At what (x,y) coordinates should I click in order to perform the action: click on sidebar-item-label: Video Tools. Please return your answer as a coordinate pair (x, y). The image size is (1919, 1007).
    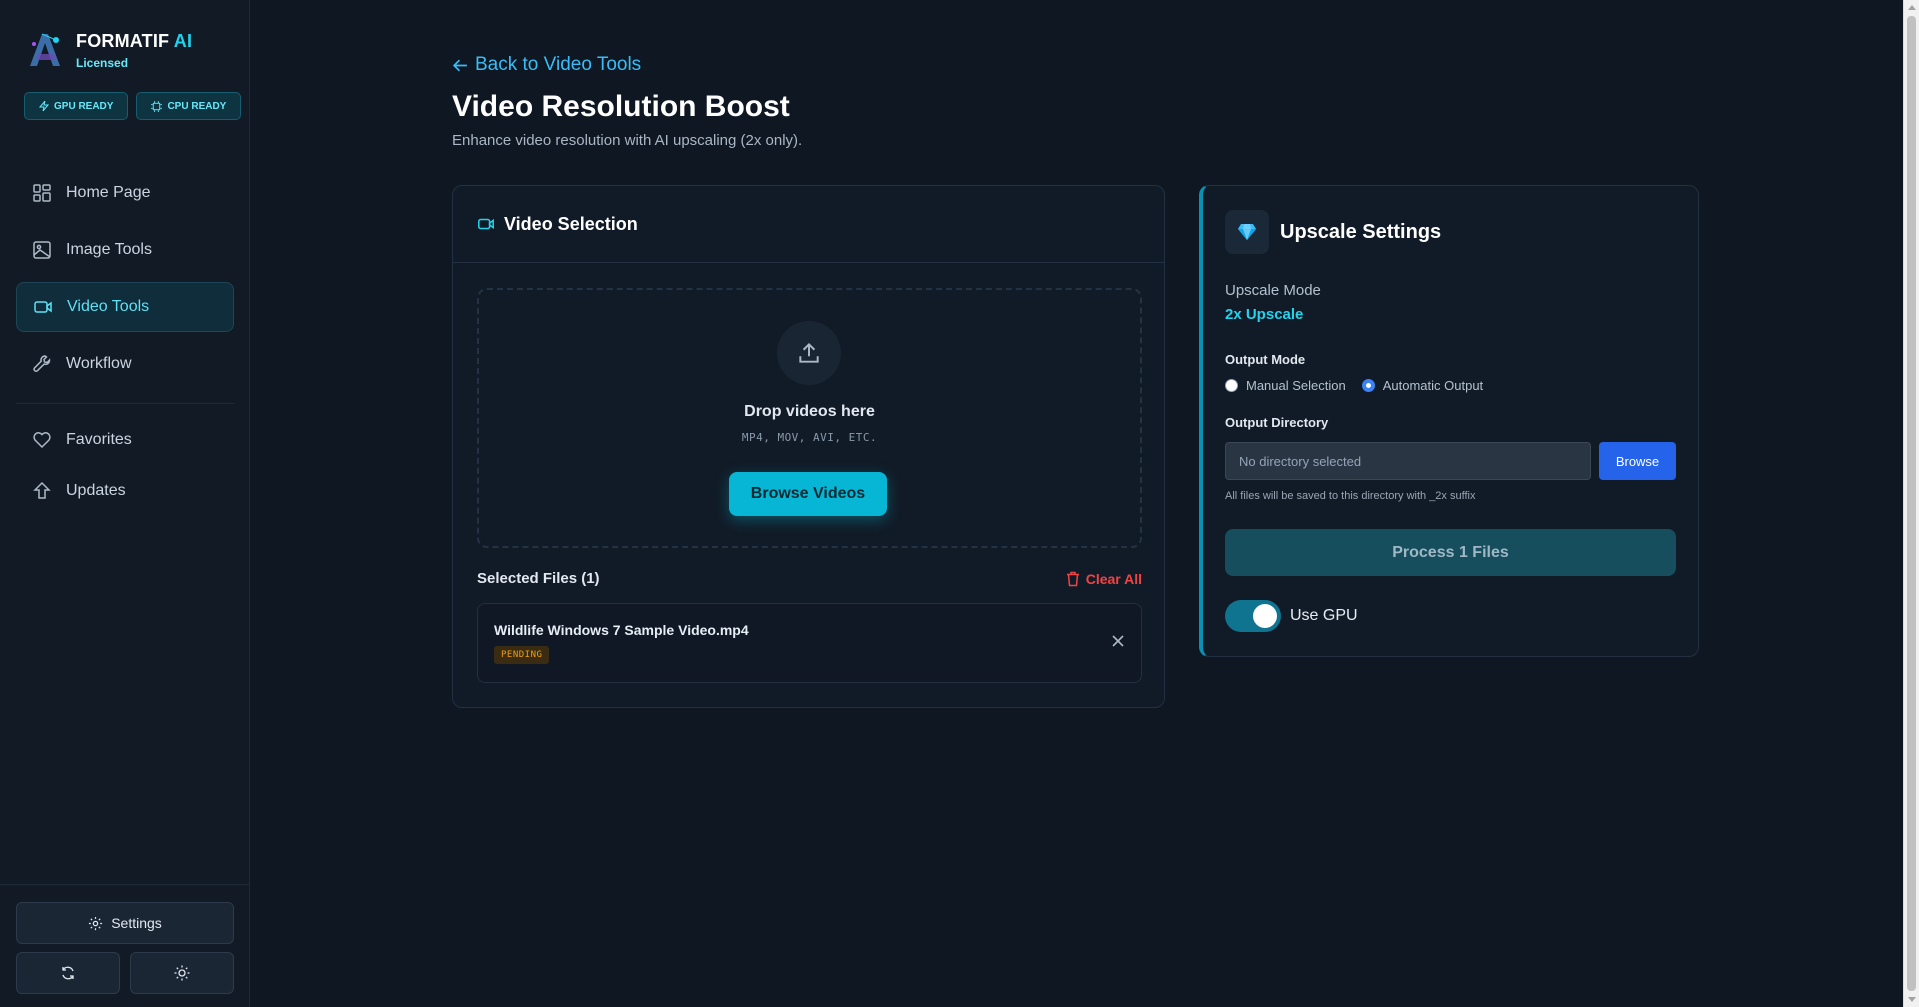
    Looking at the image, I should click on (108, 306).